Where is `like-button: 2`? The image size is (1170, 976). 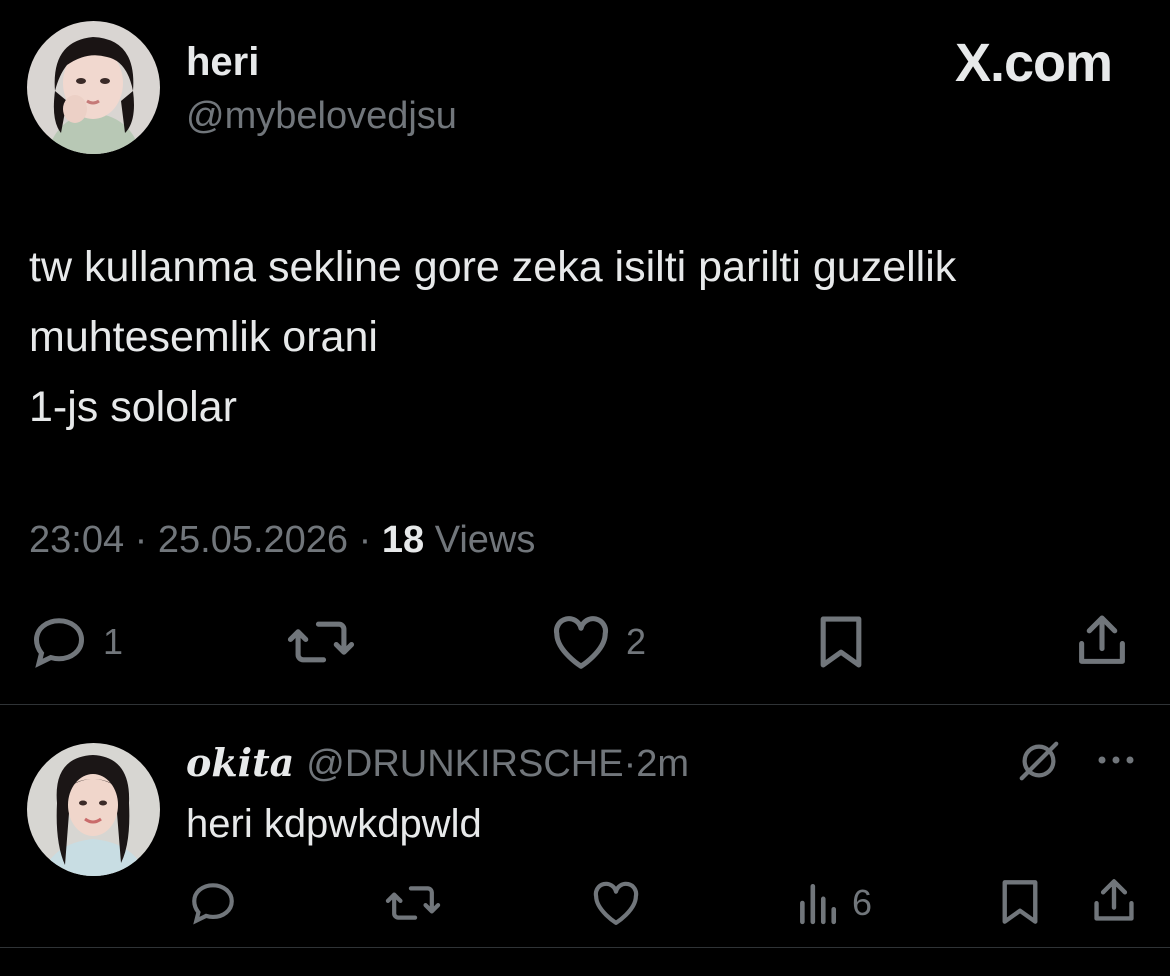
like-button: 2 is located at coordinates (598, 642).